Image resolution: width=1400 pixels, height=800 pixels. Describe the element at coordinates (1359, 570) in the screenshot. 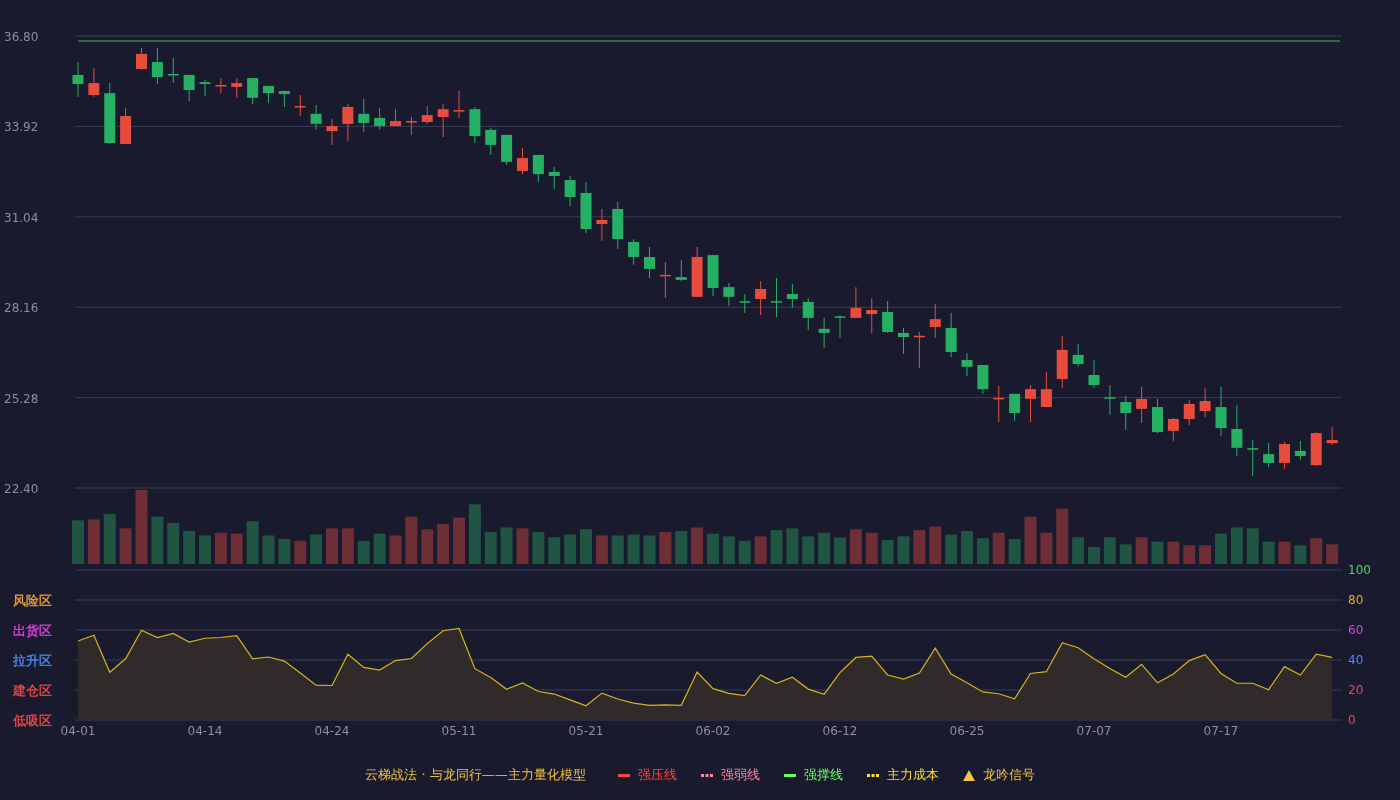

I see `axis-label: 100` at that location.